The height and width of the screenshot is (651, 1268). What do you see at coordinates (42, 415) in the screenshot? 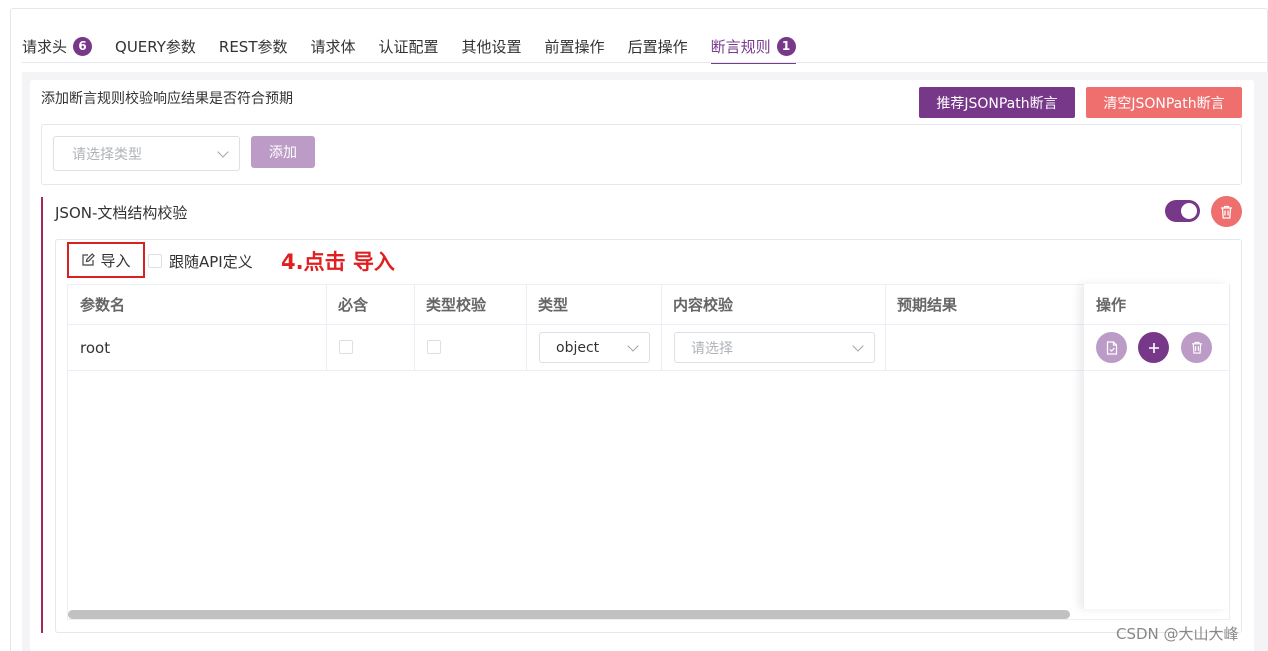
I see `rule-accent-bar` at bounding box center [42, 415].